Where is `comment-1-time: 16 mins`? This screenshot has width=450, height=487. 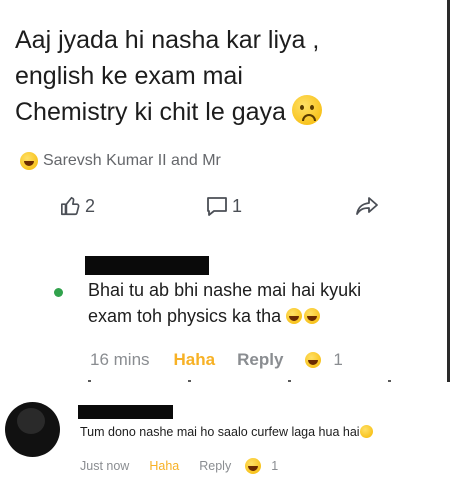
comment-1-time: 16 mins is located at coordinates (120, 359).